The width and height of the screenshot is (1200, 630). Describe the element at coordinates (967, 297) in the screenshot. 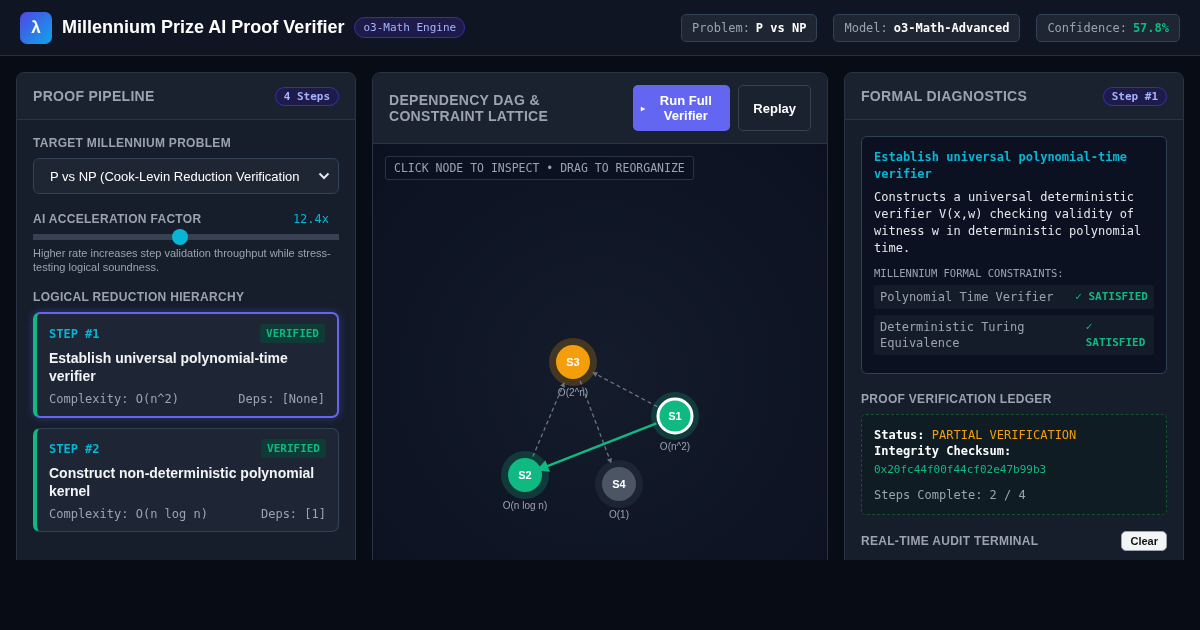

I see `constraint-name: Polynomial Time Verifier` at that location.